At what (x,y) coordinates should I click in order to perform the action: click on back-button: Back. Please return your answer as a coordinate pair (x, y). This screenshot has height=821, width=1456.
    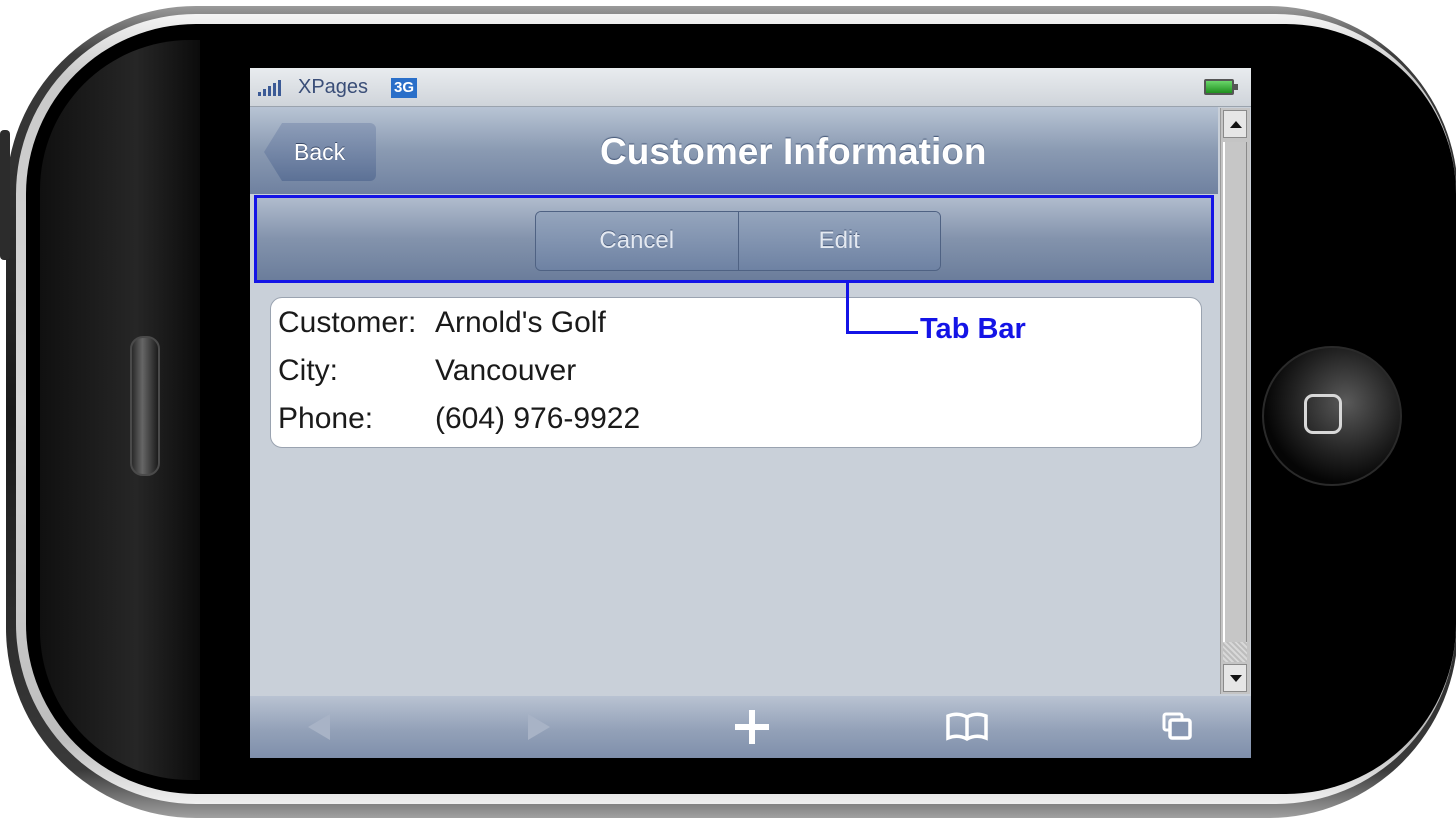
    Looking at the image, I should click on (320, 152).